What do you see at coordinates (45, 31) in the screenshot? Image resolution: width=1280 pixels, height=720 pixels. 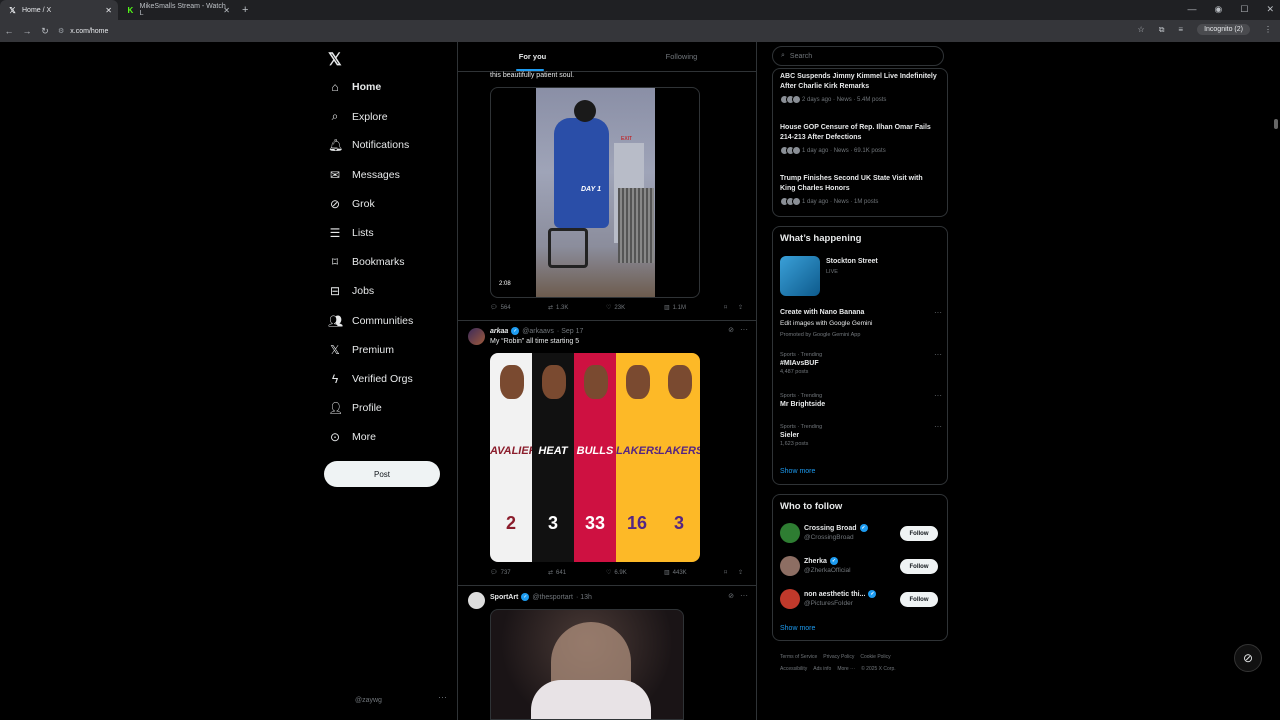 I see `reload-icon: ↻` at bounding box center [45, 31].